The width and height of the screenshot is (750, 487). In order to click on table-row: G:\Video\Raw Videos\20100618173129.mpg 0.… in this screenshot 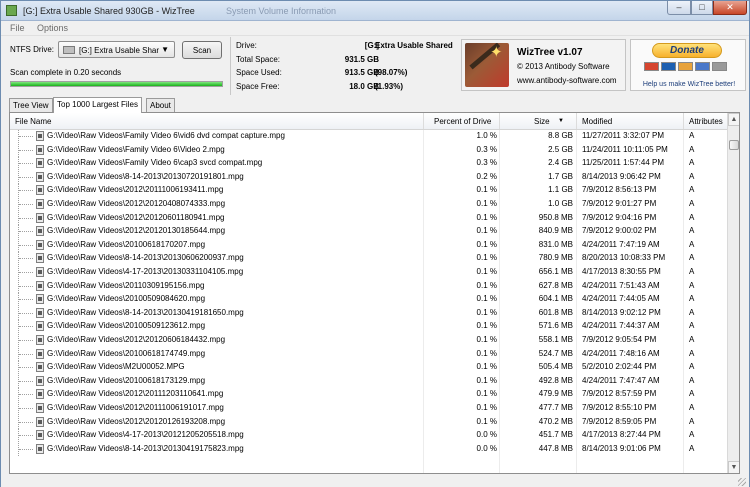, I will do `click(368, 381)`.